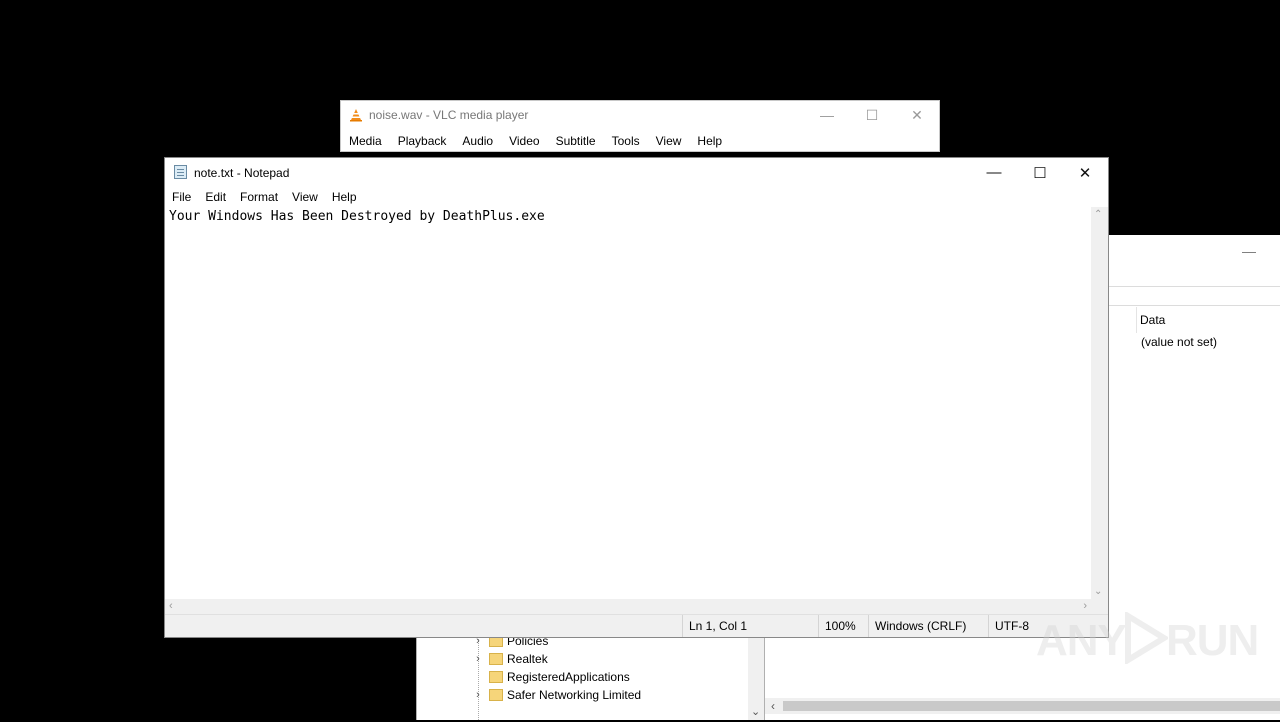  I want to click on vlc-menu-media: Media, so click(365, 141).